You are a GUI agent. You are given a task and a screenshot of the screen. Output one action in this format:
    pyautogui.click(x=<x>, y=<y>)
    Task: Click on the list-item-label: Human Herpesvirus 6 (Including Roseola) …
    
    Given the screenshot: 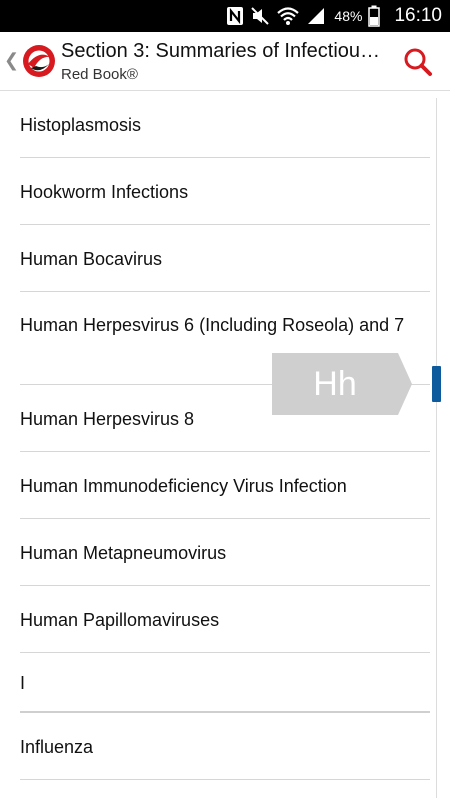 What is the action you would take?
    pyautogui.click(x=212, y=325)
    